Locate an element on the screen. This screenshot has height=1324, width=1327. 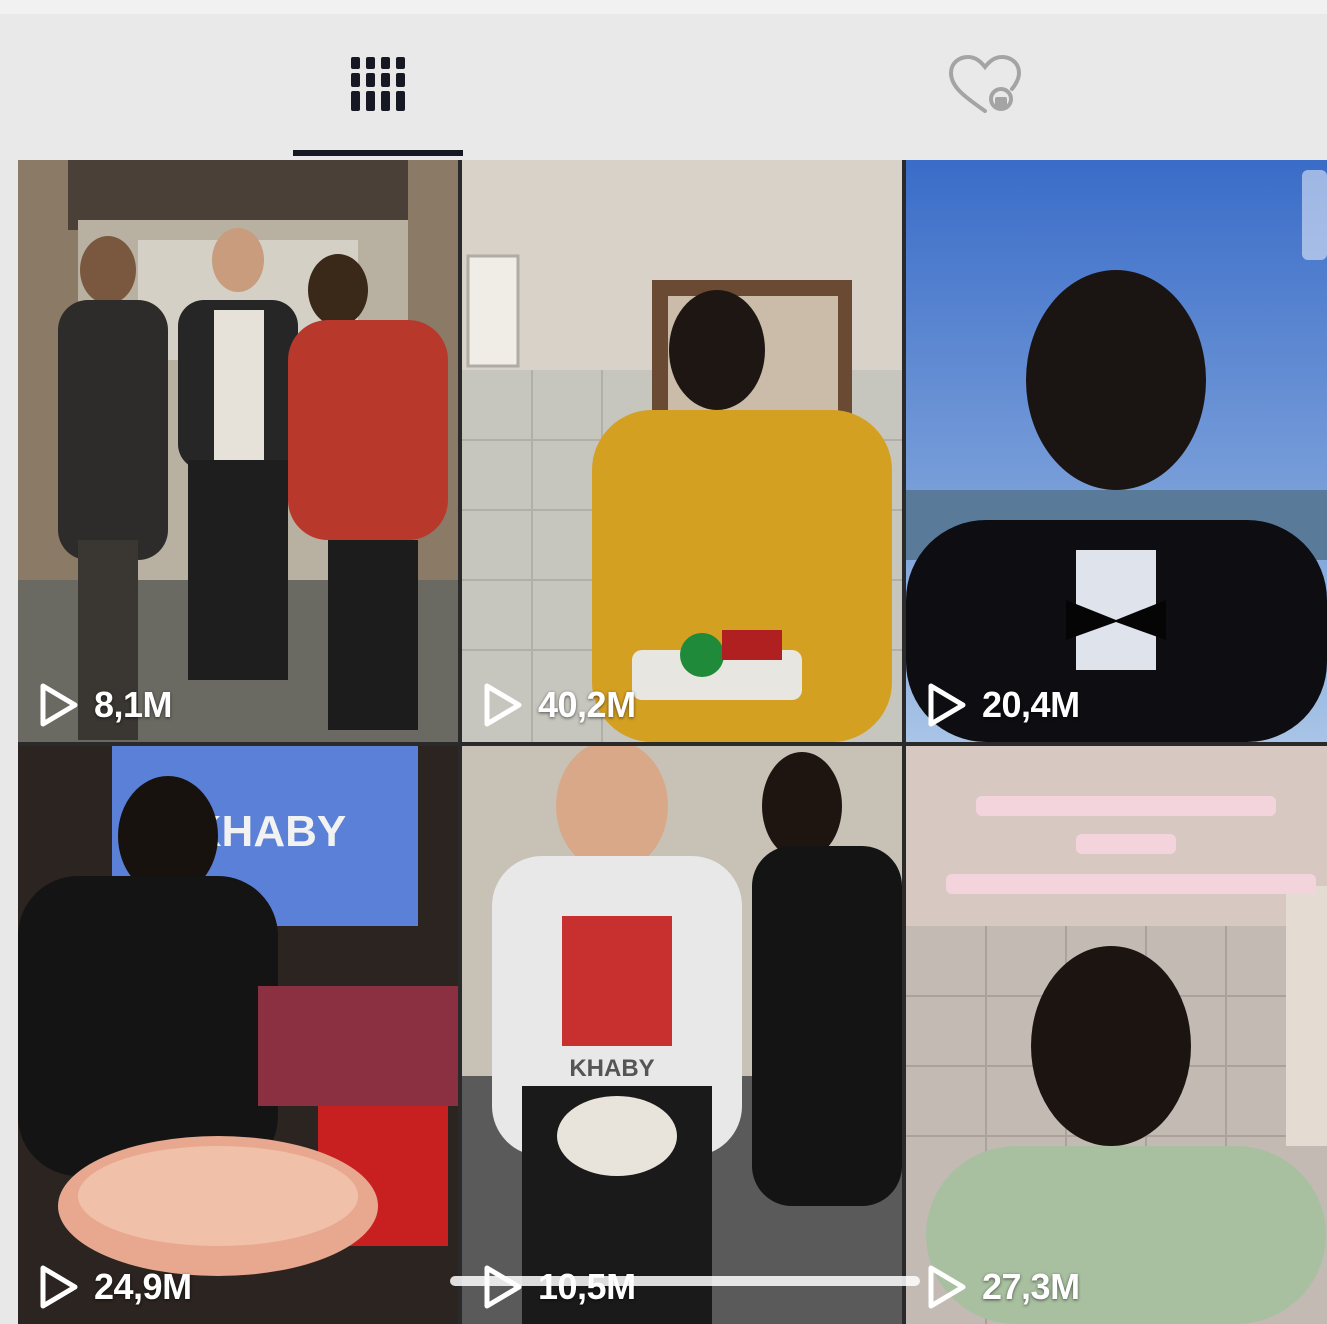
video-scrubber is located at coordinates (685, 1281).